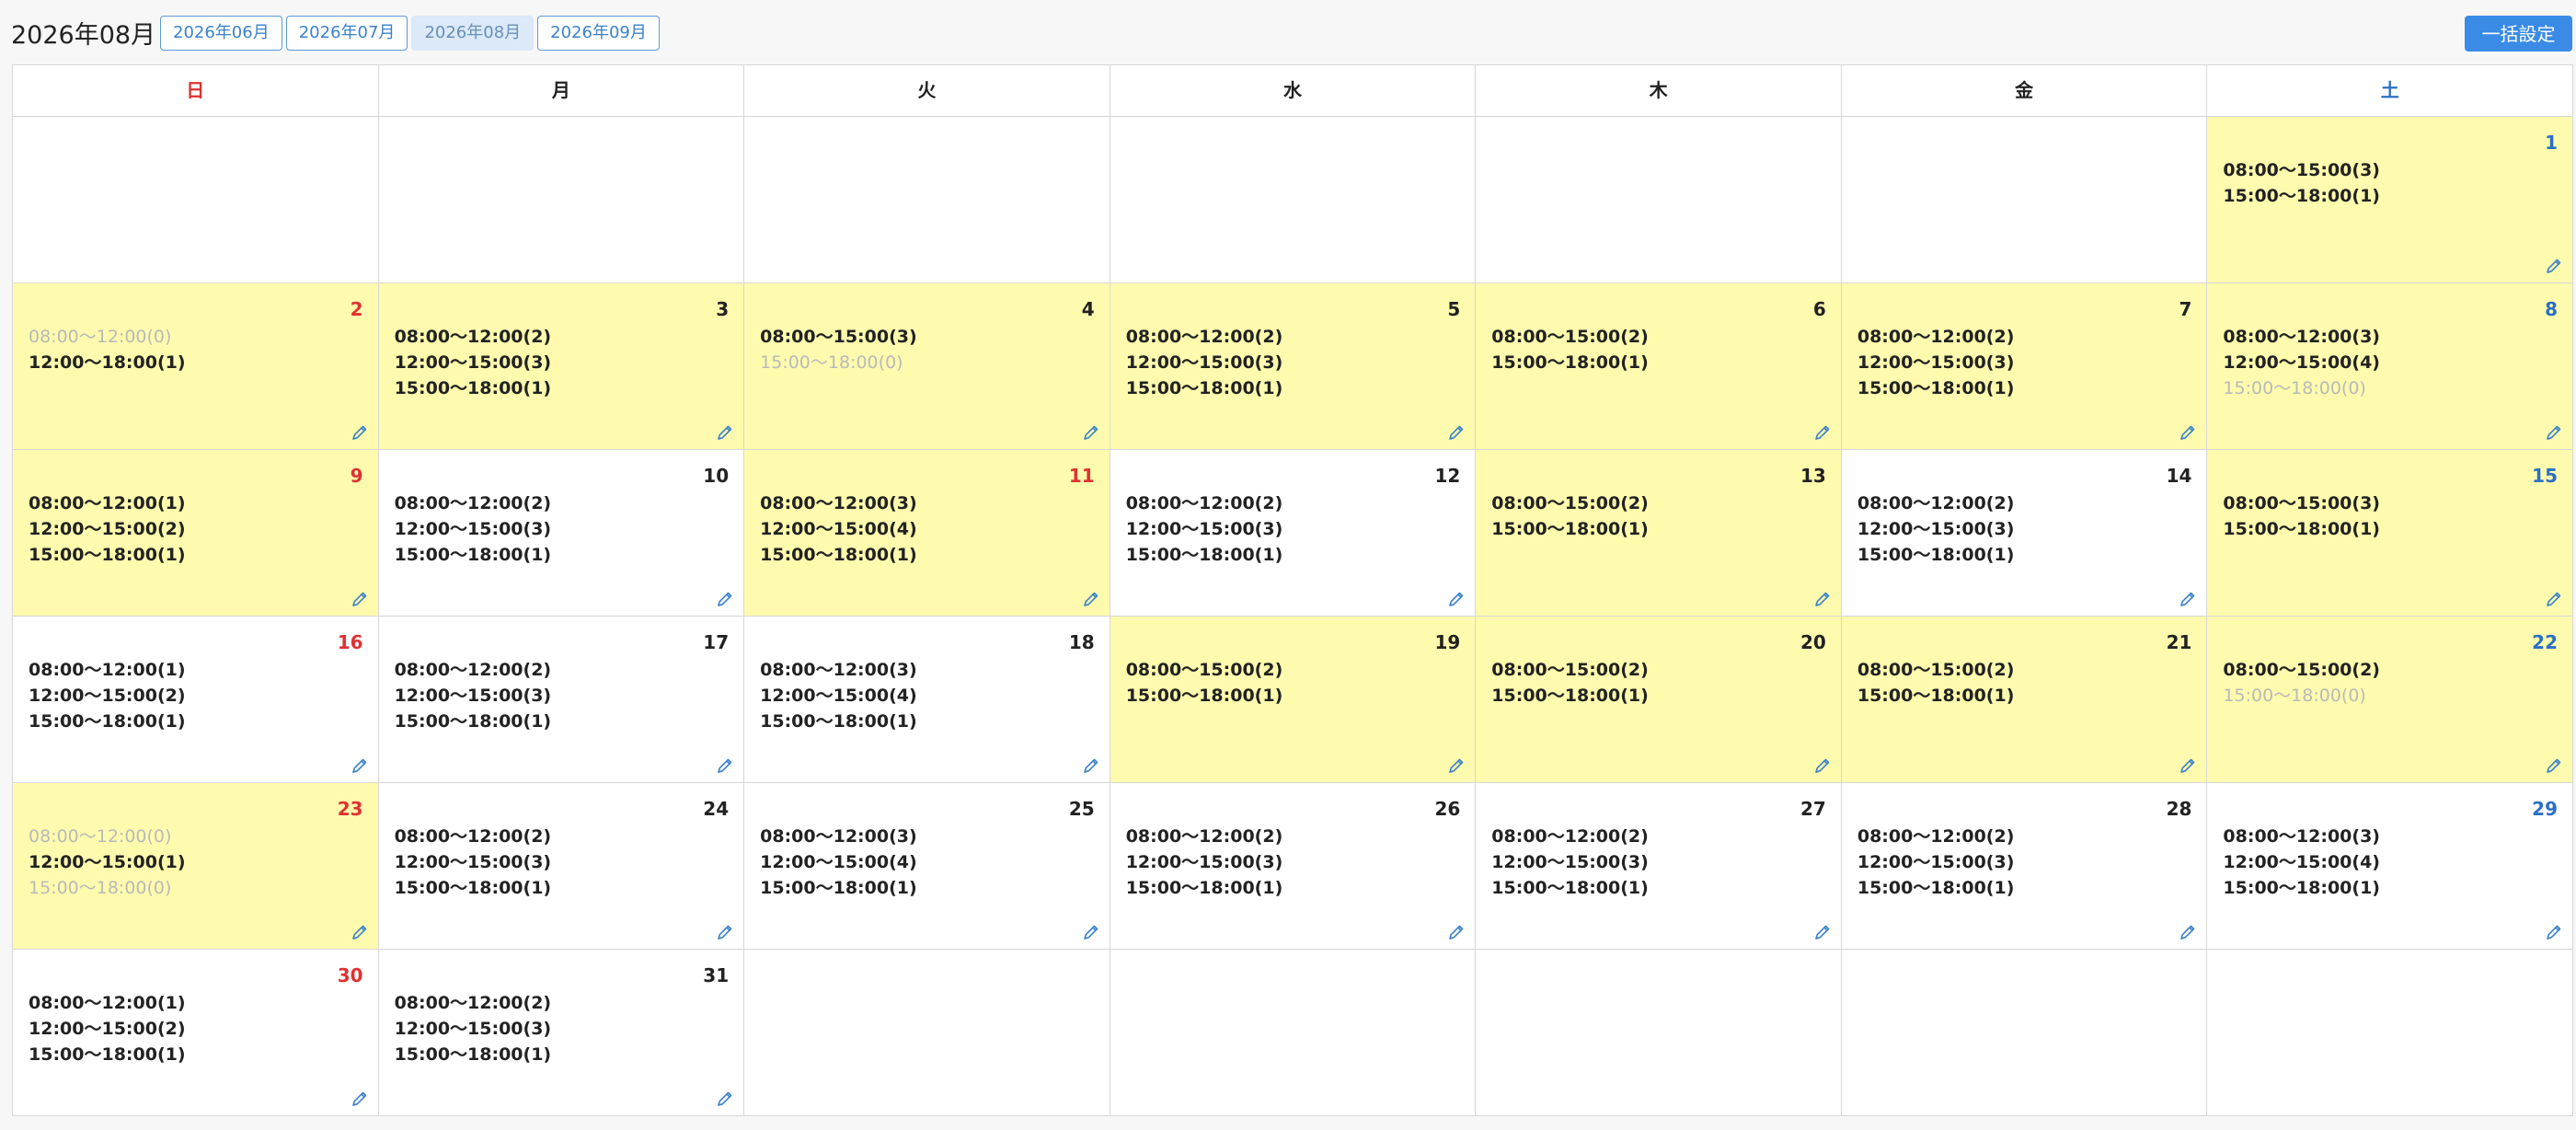 This screenshot has height=1130, width=2576. Describe the element at coordinates (2301, 337) in the screenshot. I see `time-slot: 08:00〜12:00(3)` at that location.